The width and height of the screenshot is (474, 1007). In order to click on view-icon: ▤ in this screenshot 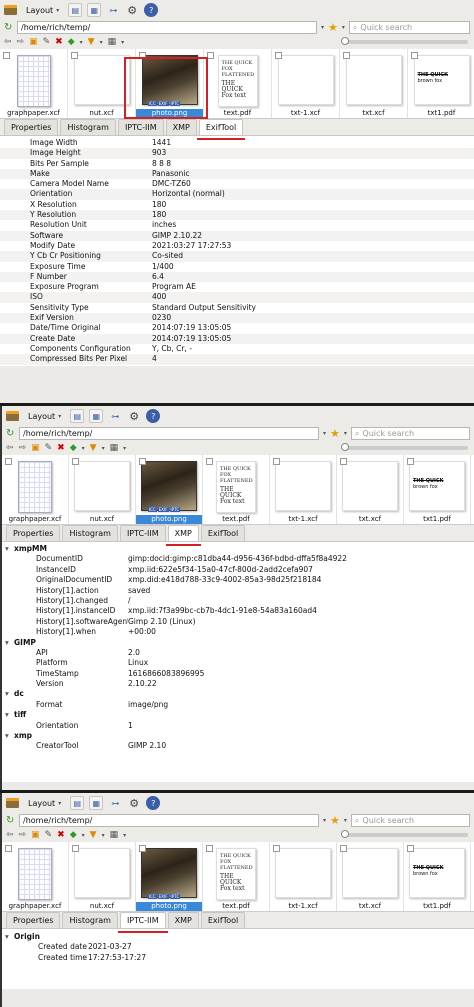, I will do `click(77, 803)`.